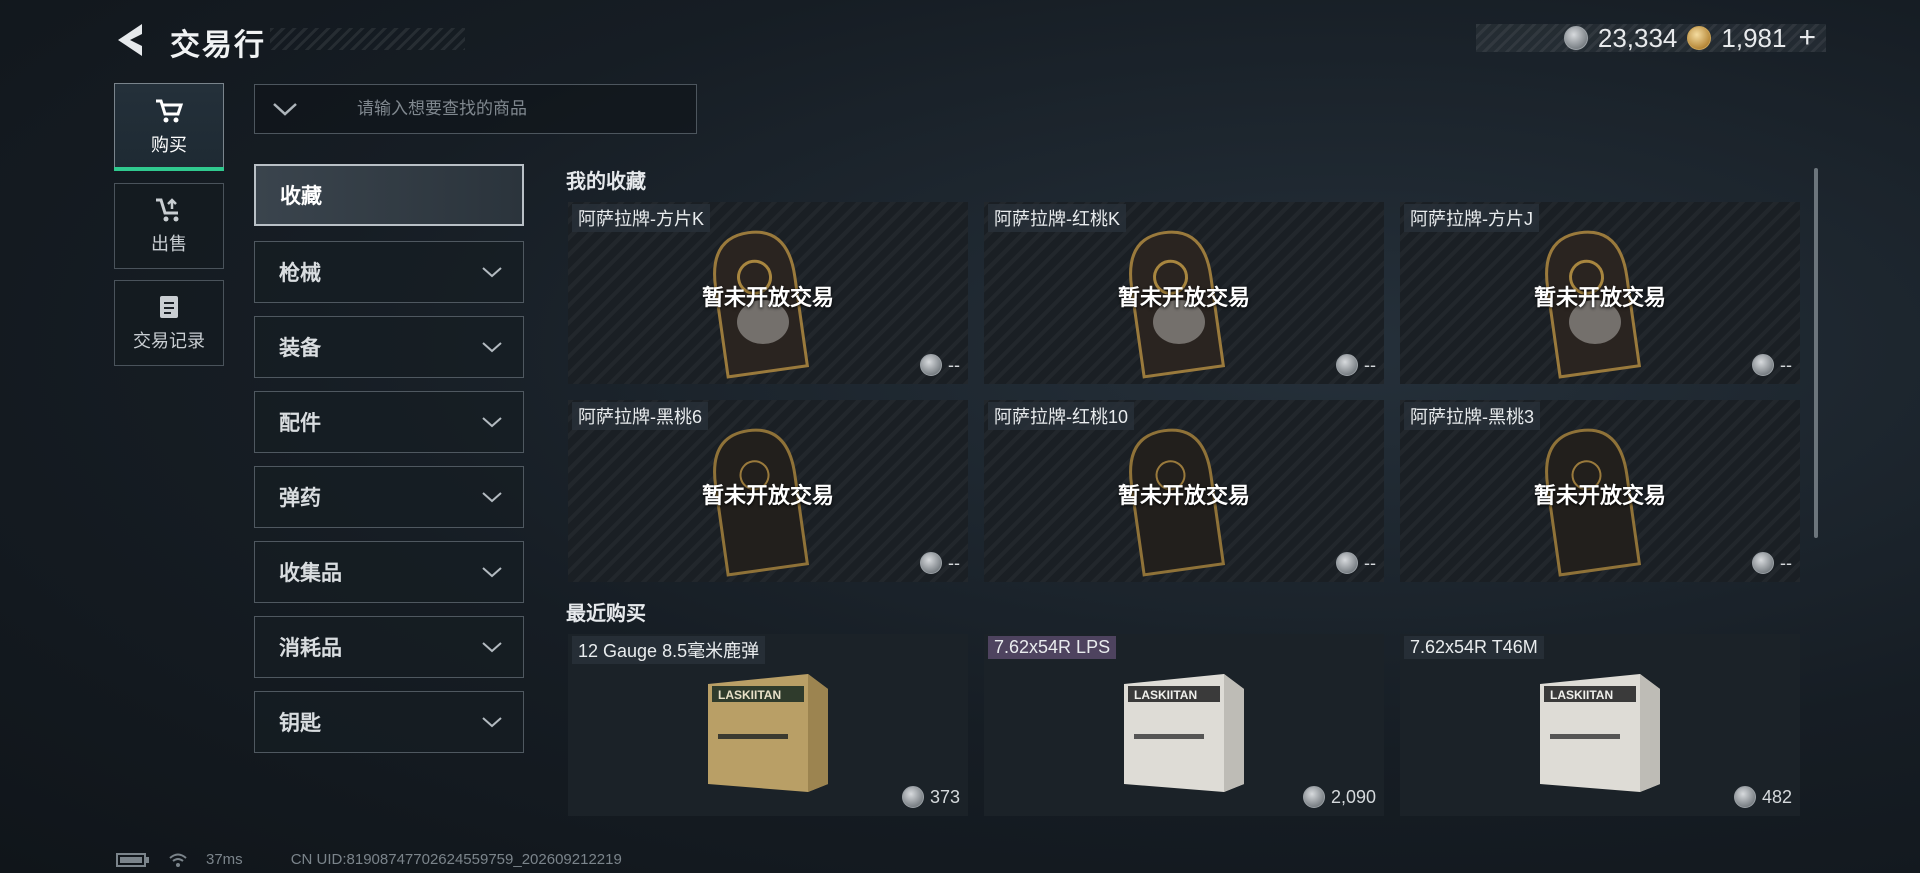 The image size is (1920, 873). I want to click on price: 2,090, so click(1339, 797).